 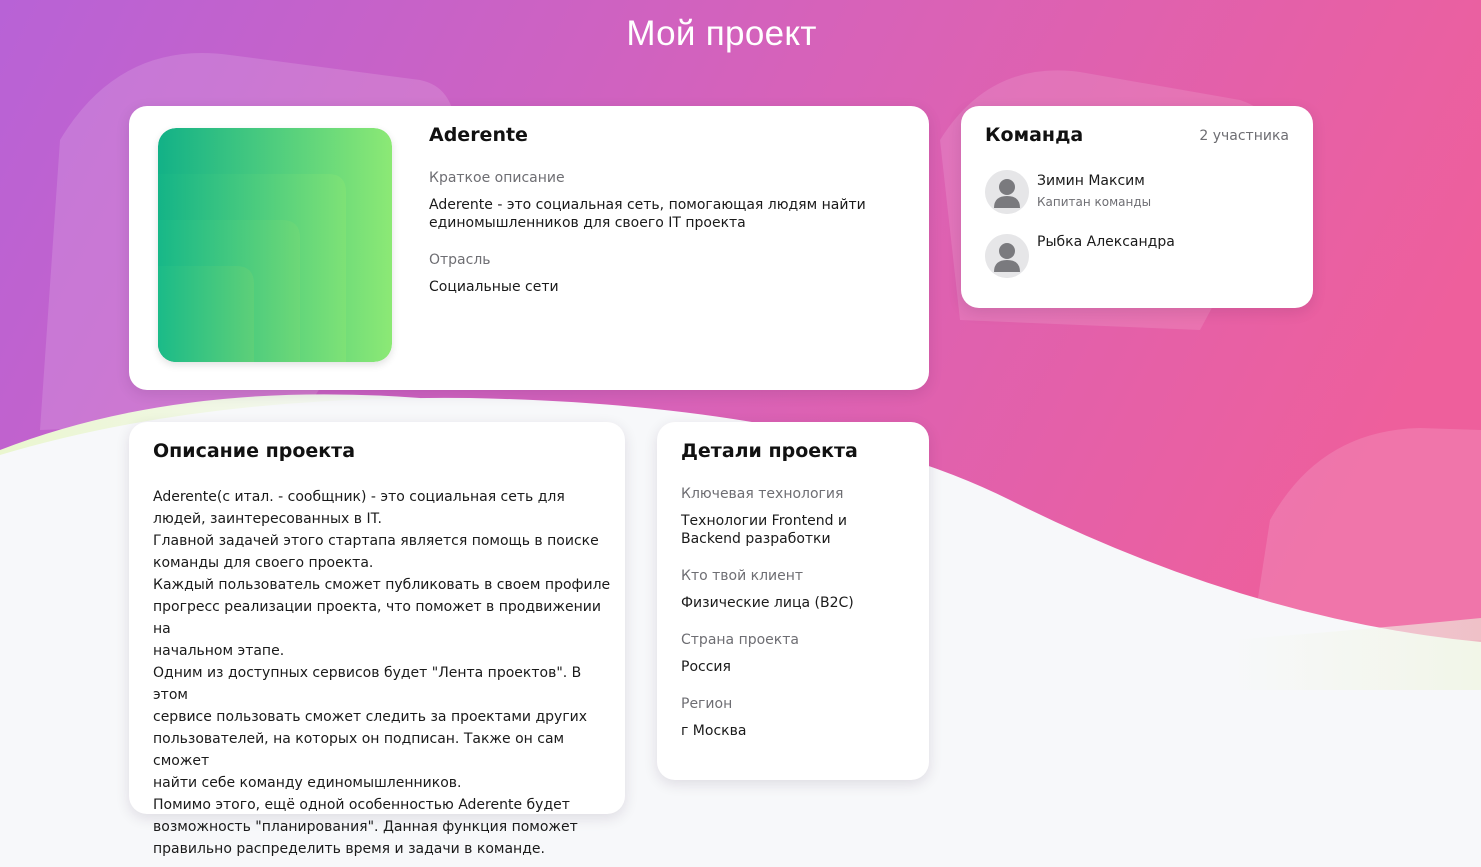 What do you see at coordinates (706, 667) in the screenshot?
I see `country-value: Россия` at bounding box center [706, 667].